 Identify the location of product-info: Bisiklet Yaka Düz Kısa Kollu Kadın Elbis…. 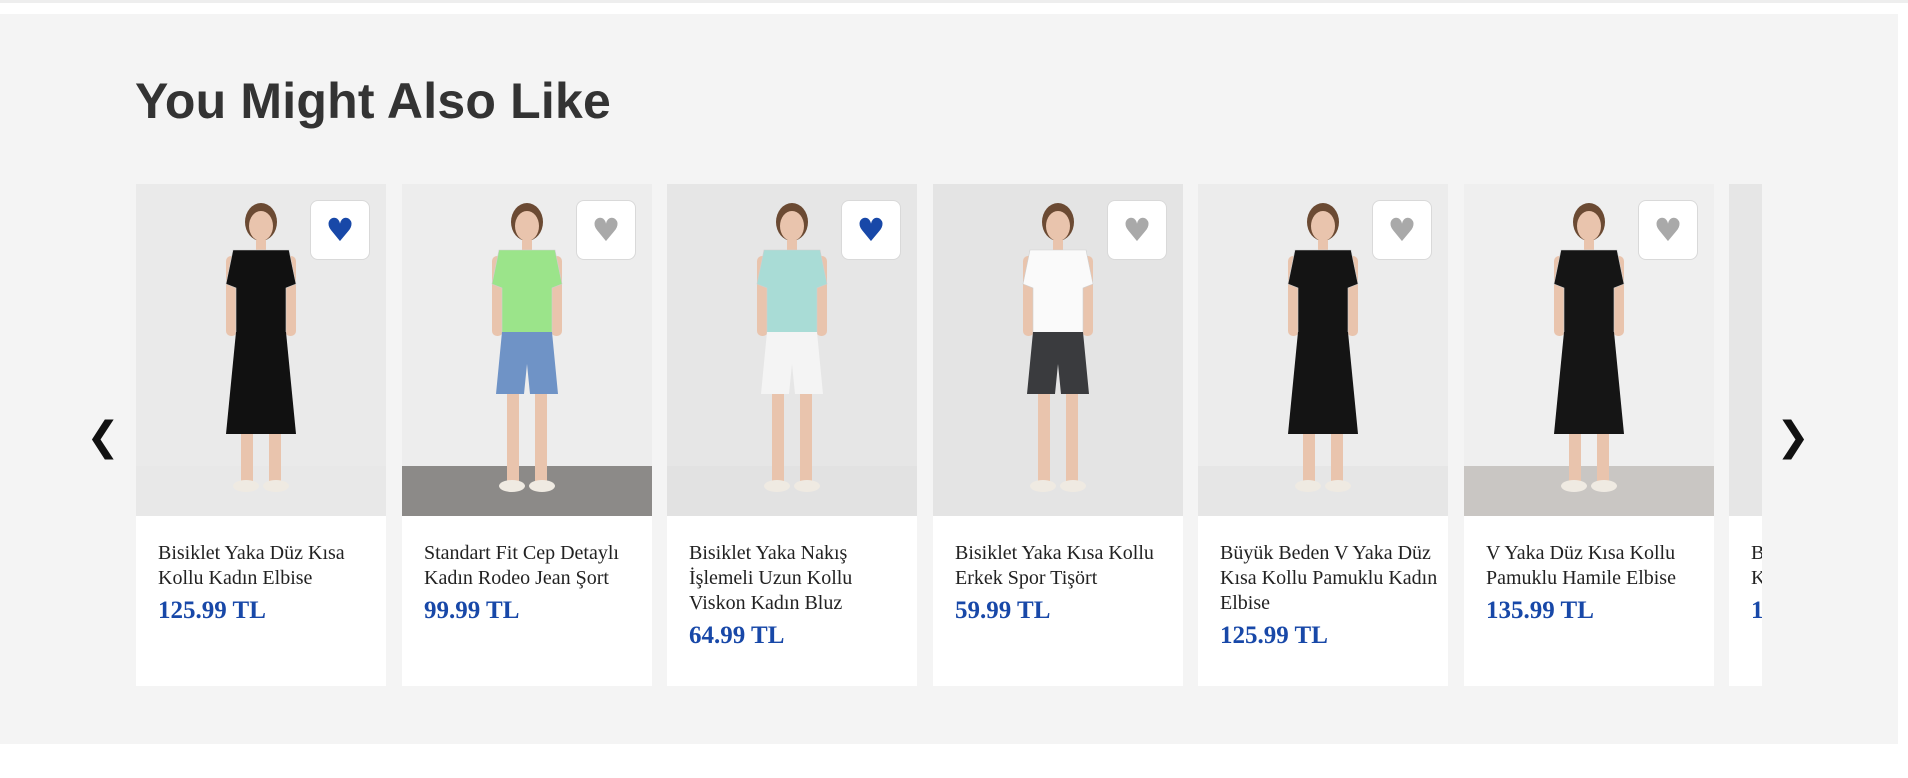
(268, 583).